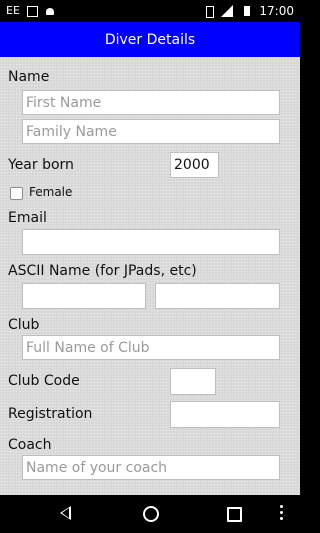 The image size is (320, 533). I want to click on name-label: Name, so click(29, 77).